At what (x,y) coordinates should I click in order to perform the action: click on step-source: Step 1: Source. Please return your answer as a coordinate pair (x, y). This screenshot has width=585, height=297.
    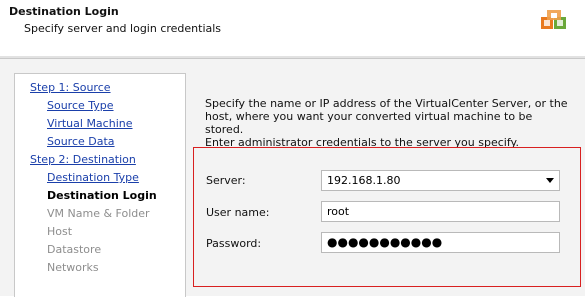
    Looking at the image, I should click on (70, 87).